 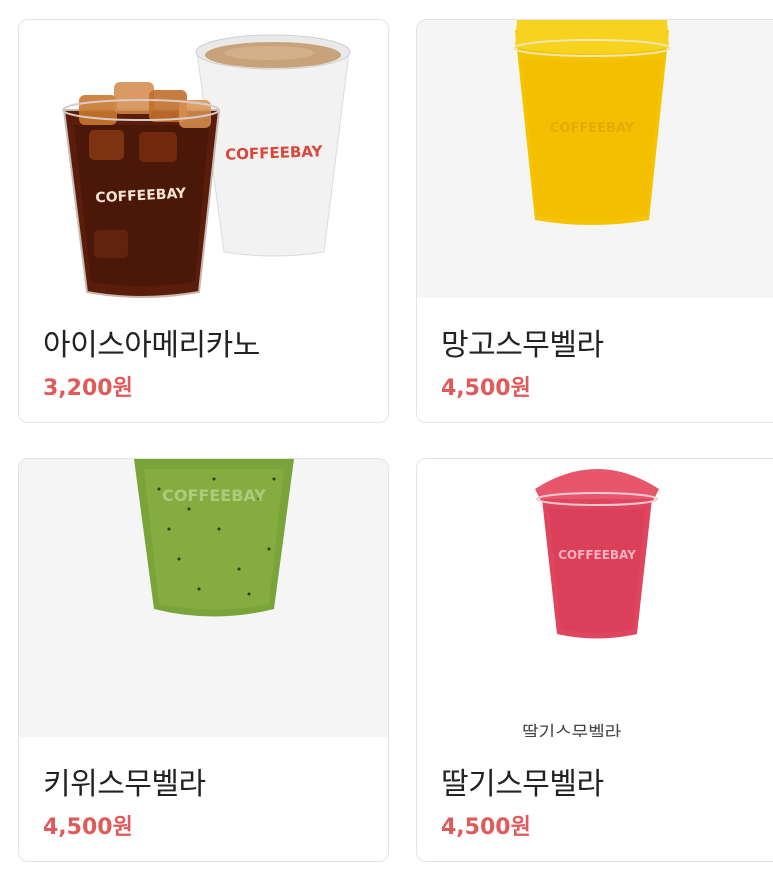 I want to click on product-name: 망고스무벨라, so click(x=522, y=345).